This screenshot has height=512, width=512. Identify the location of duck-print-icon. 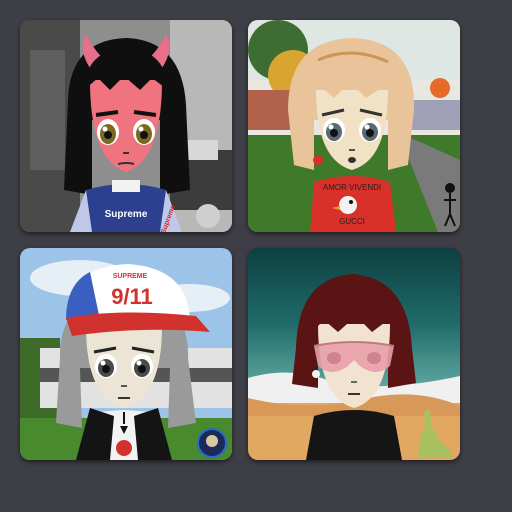
(348, 205).